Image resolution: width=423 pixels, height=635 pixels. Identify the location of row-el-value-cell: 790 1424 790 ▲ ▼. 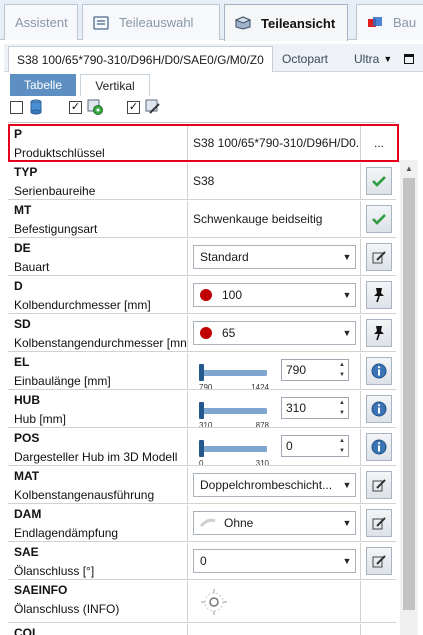
(275, 371).